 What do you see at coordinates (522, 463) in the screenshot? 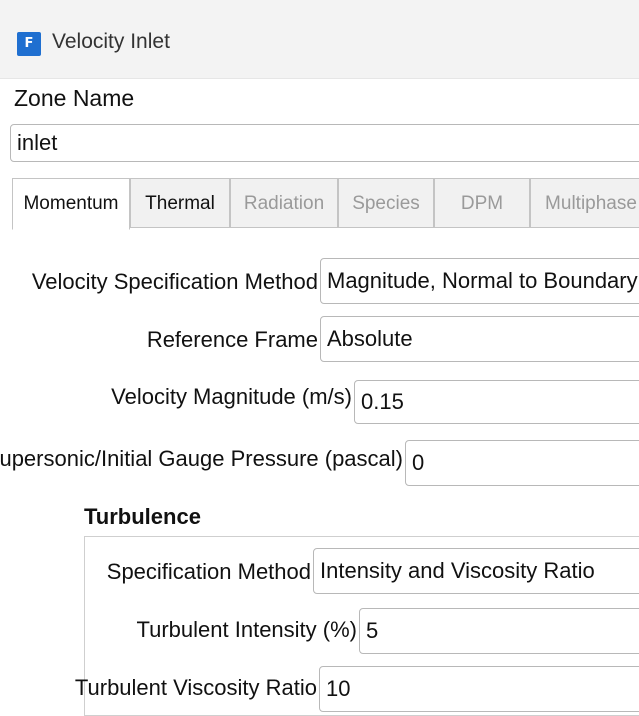
I see `gauge-pressure-input: 0` at bounding box center [522, 463].